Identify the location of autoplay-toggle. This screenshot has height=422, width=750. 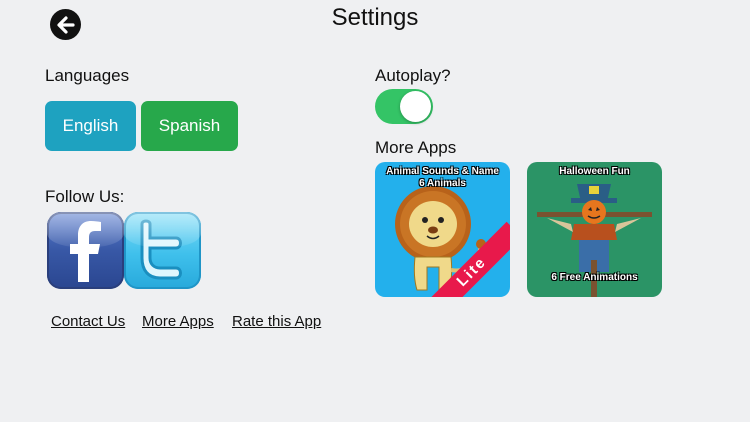
(404, 106).